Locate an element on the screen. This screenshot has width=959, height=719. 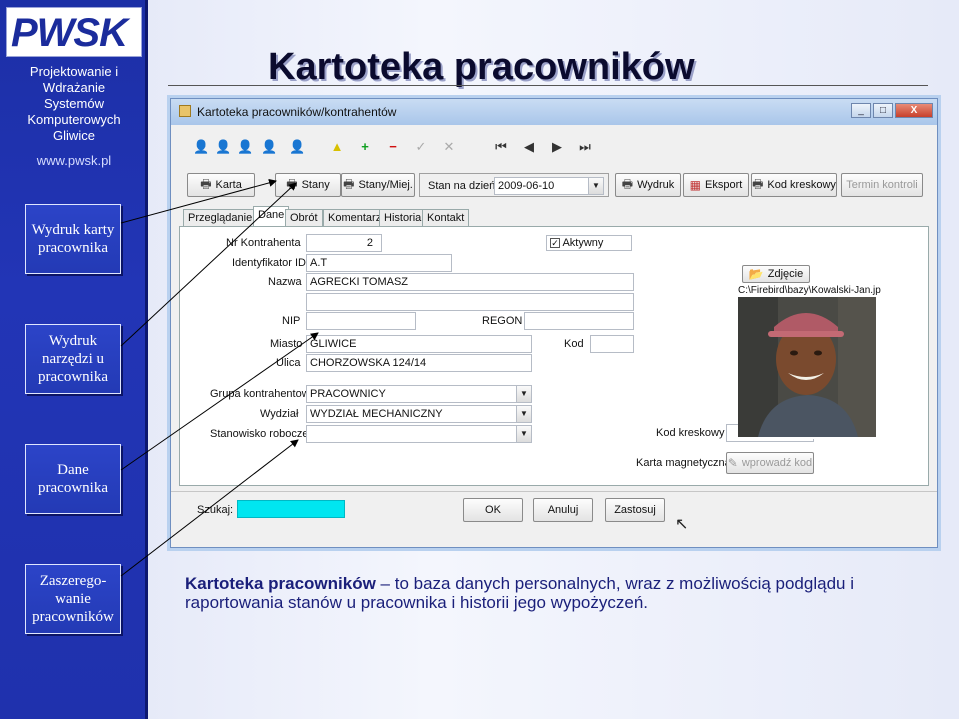
nip-field is located at coordinates (361, 321).